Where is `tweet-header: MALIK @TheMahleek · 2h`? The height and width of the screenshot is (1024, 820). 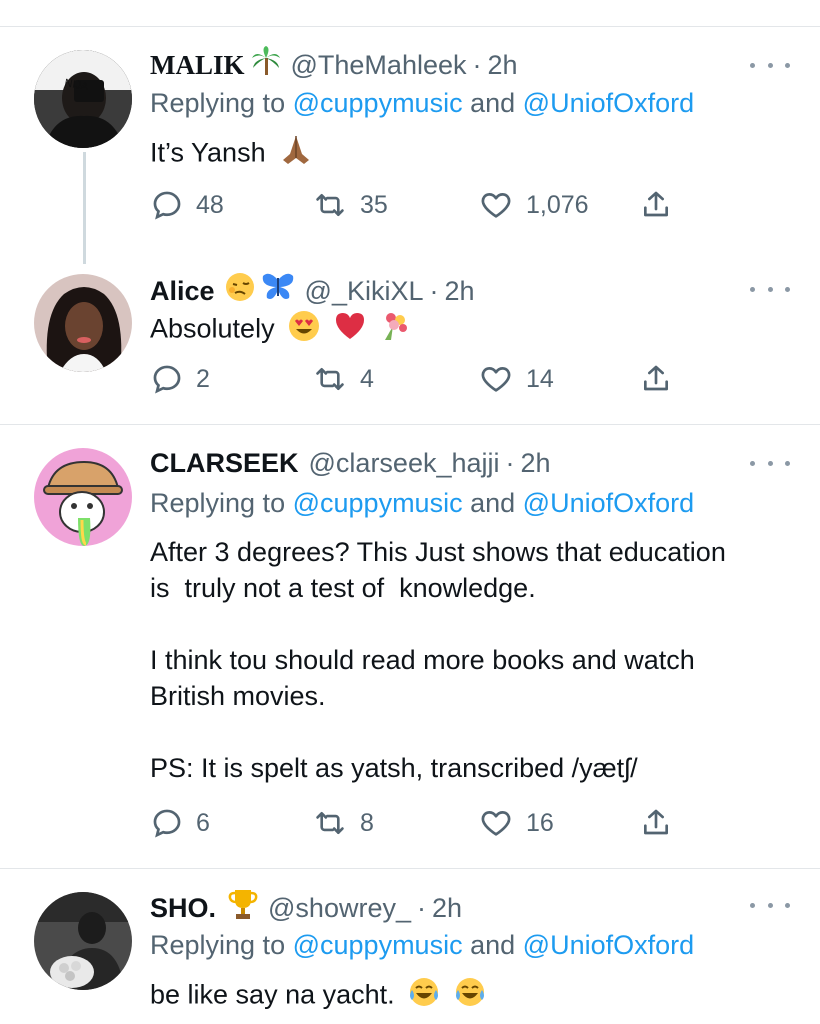
tweet-header: MALIK @TheMahleek · 2h is located at coordinates (334, 65).